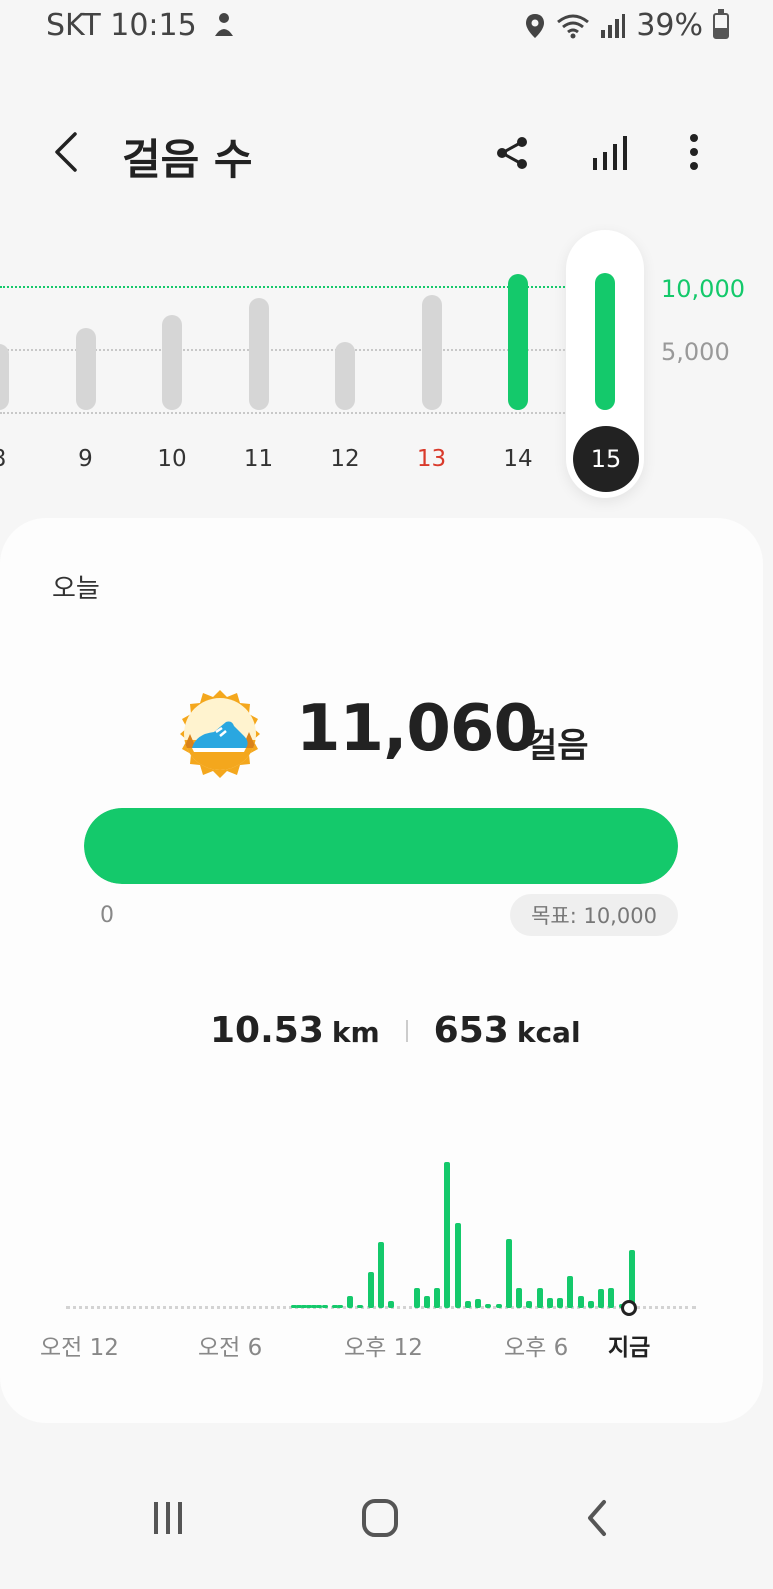  I want to click on status-bar-left: SKT 10:15, so click(141, 25).